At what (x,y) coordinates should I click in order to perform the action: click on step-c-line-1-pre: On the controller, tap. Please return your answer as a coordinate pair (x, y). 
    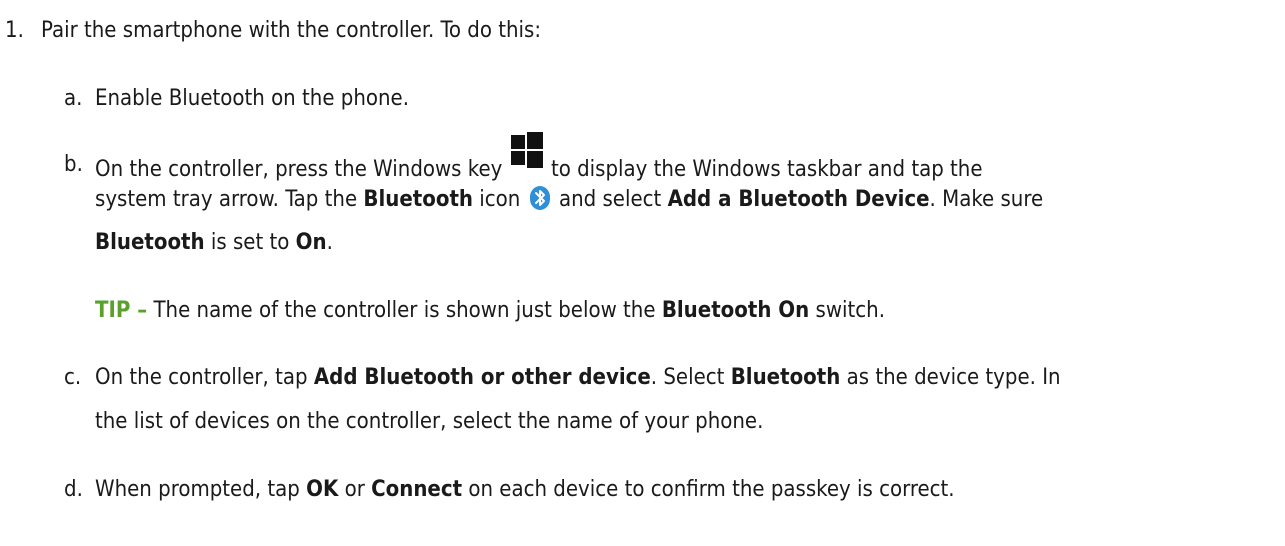
    Looking at the image, I should click on (204, 377).